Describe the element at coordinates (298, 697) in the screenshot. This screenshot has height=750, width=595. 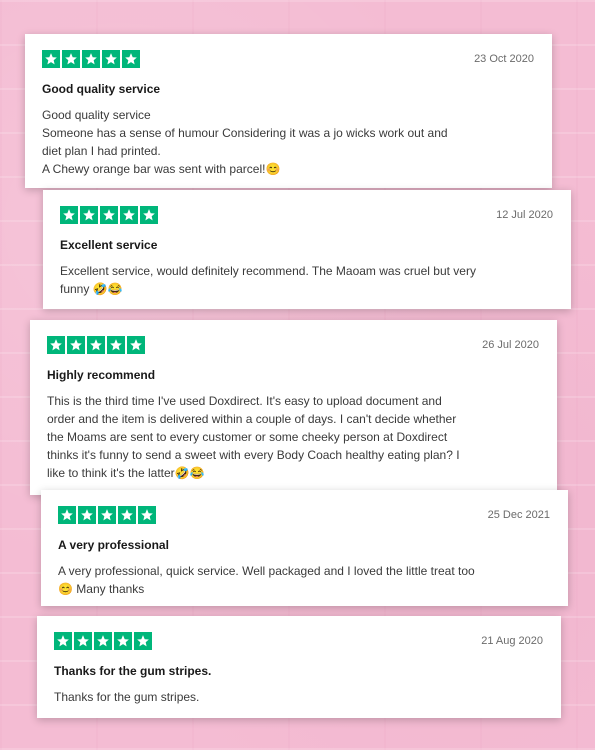
I see `review-body: Thanks for the gum stripes.` at that location.